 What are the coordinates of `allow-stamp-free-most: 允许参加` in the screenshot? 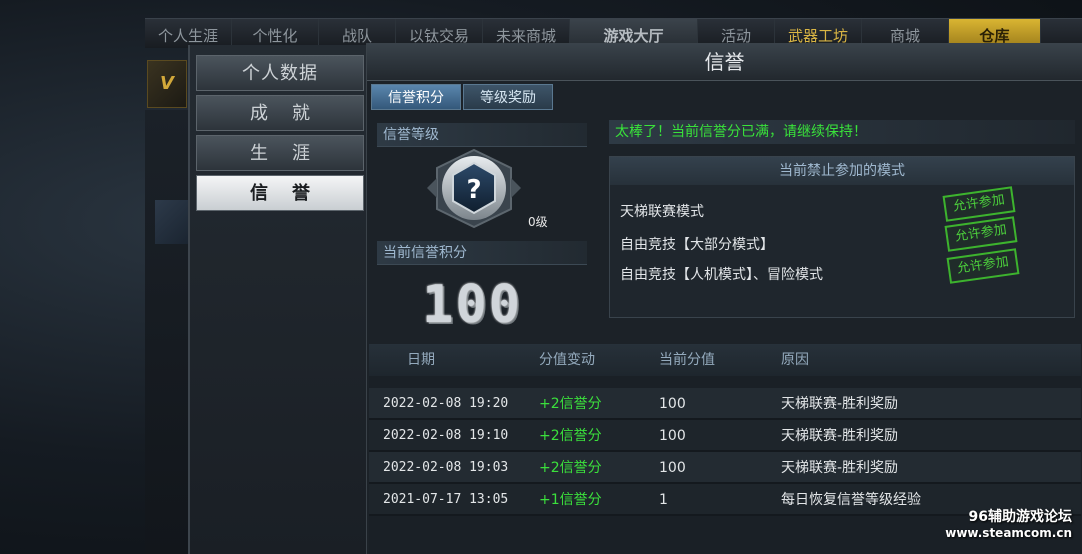 It's located at (981, 234).